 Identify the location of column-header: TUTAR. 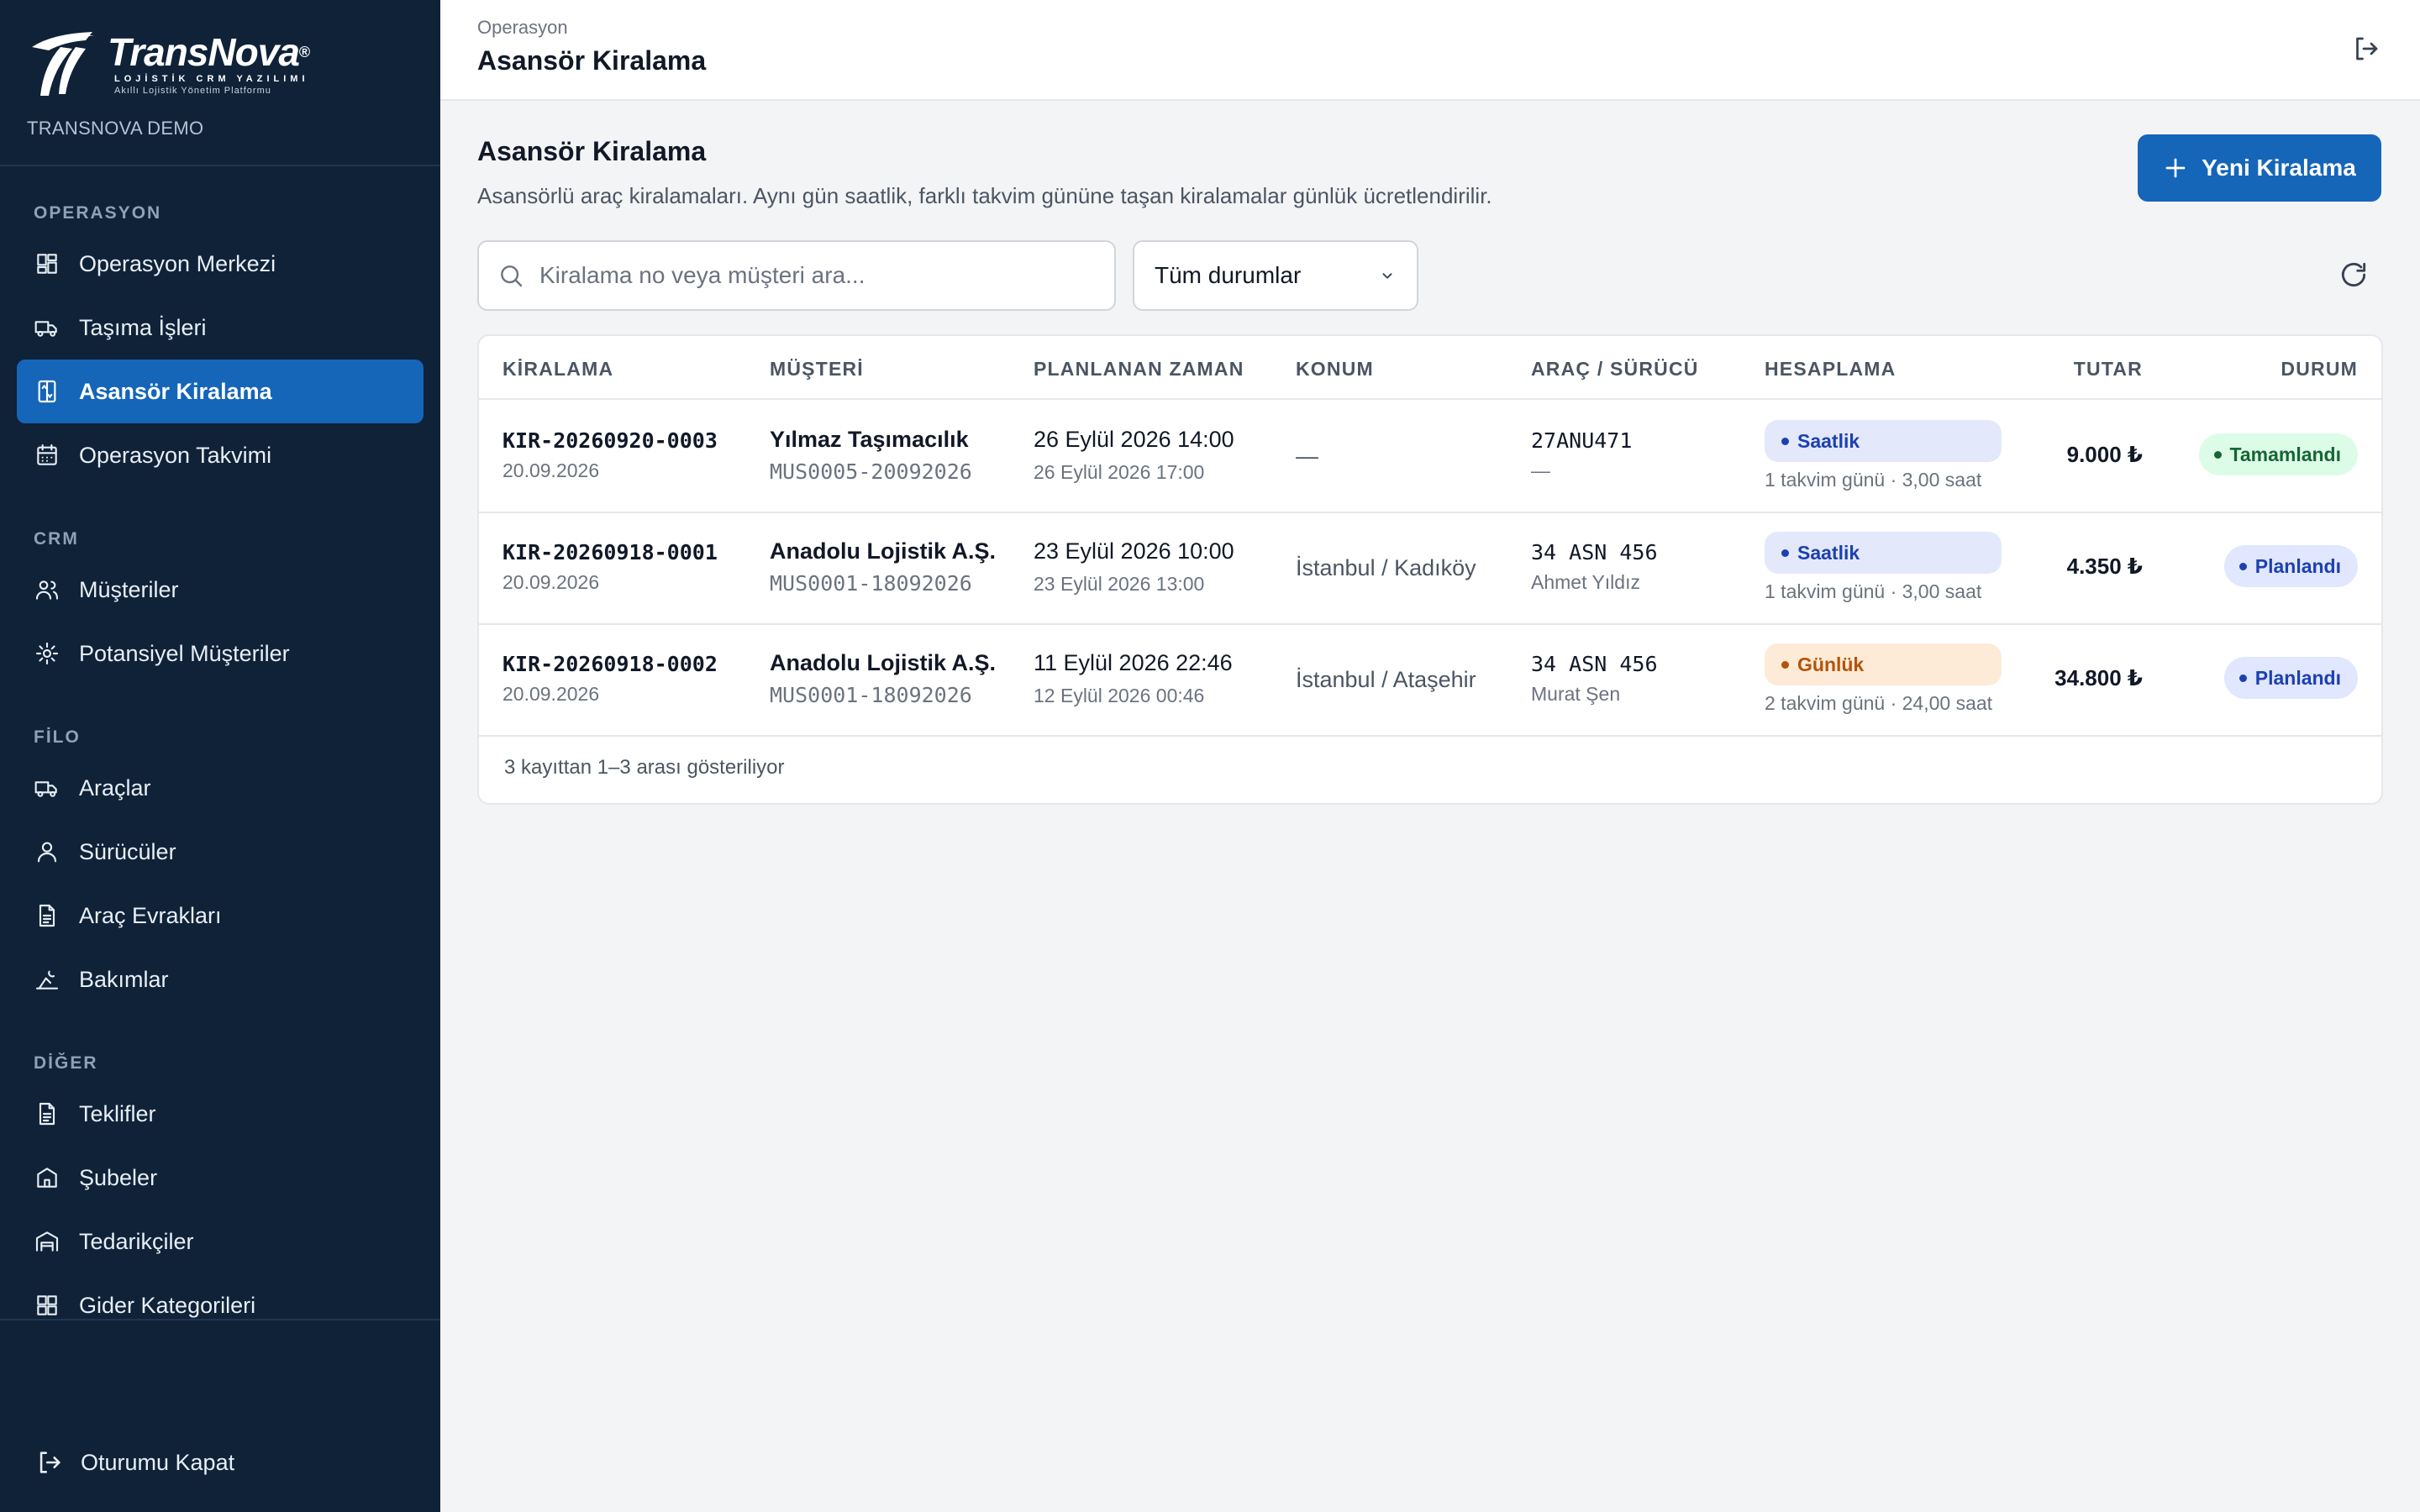
(2108, 369).